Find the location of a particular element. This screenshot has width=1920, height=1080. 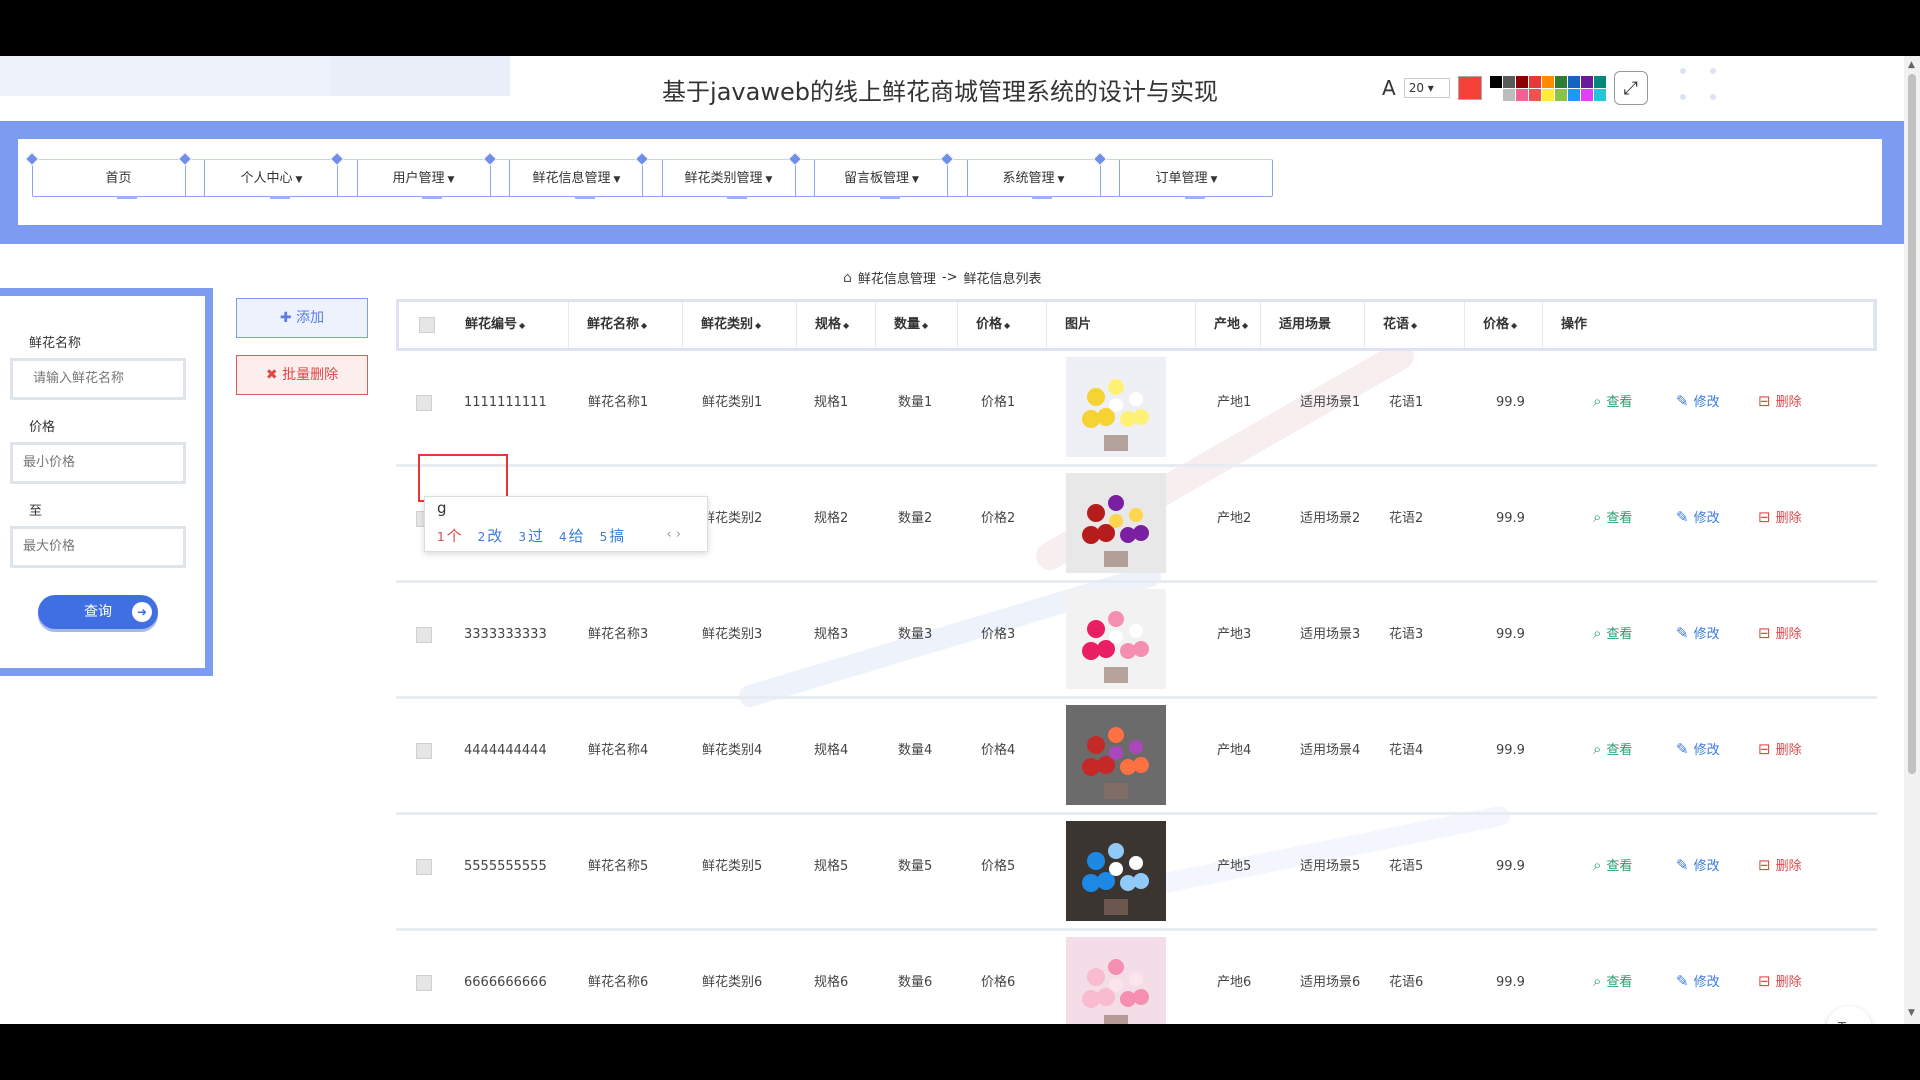

nav-item: 鲜花类别管理 ▼ is located at coordinates (724, 175).